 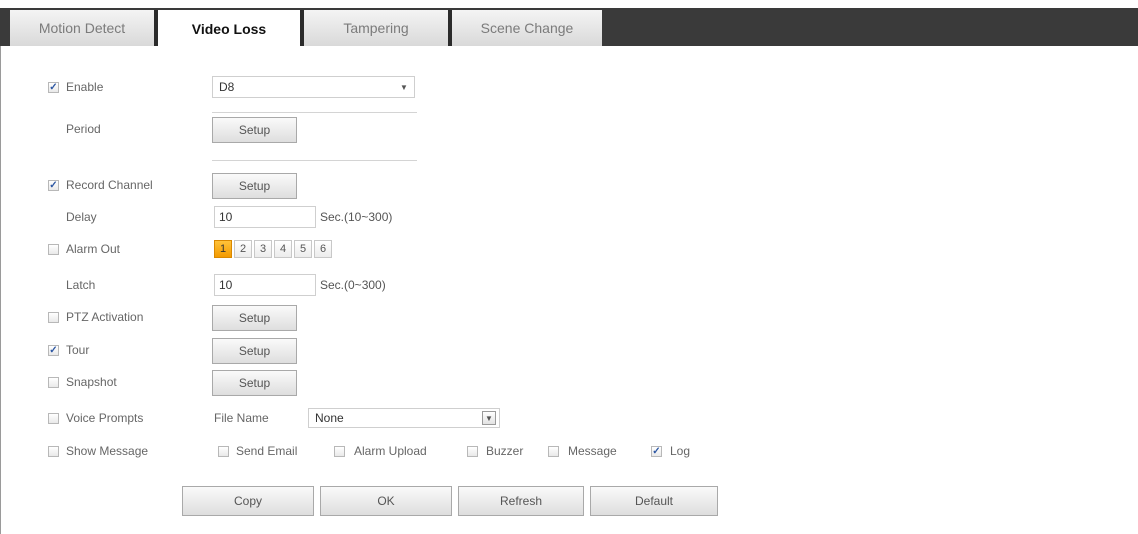 What do you see at coordinates (107, 451) in the screenshot?
I see `show-message-label: Show Message` at bounding box center [107, 451].